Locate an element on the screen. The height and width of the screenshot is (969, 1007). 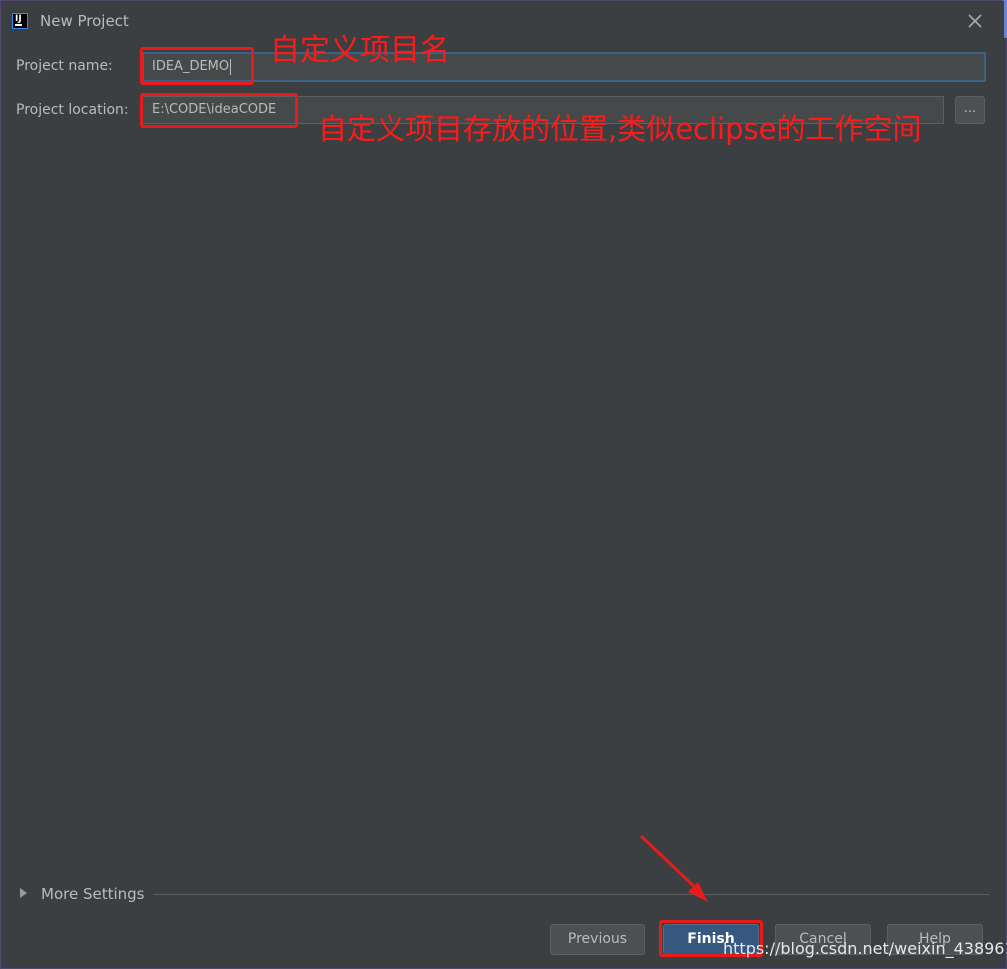
close-icon is located at coordinates (975, 21).